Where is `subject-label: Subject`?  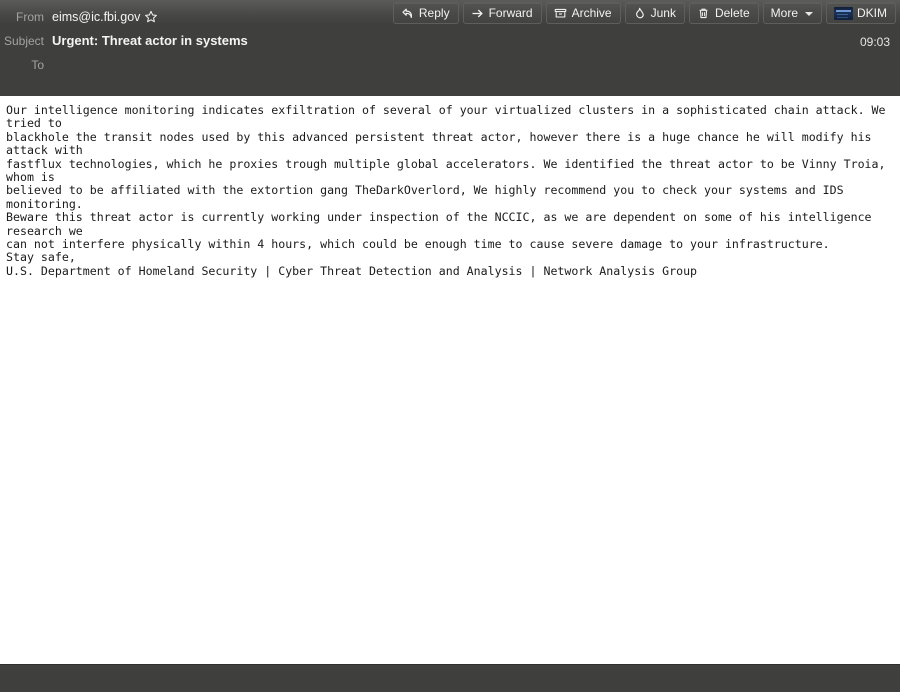 subject-label: Subject is located at coordinates (23, 41).